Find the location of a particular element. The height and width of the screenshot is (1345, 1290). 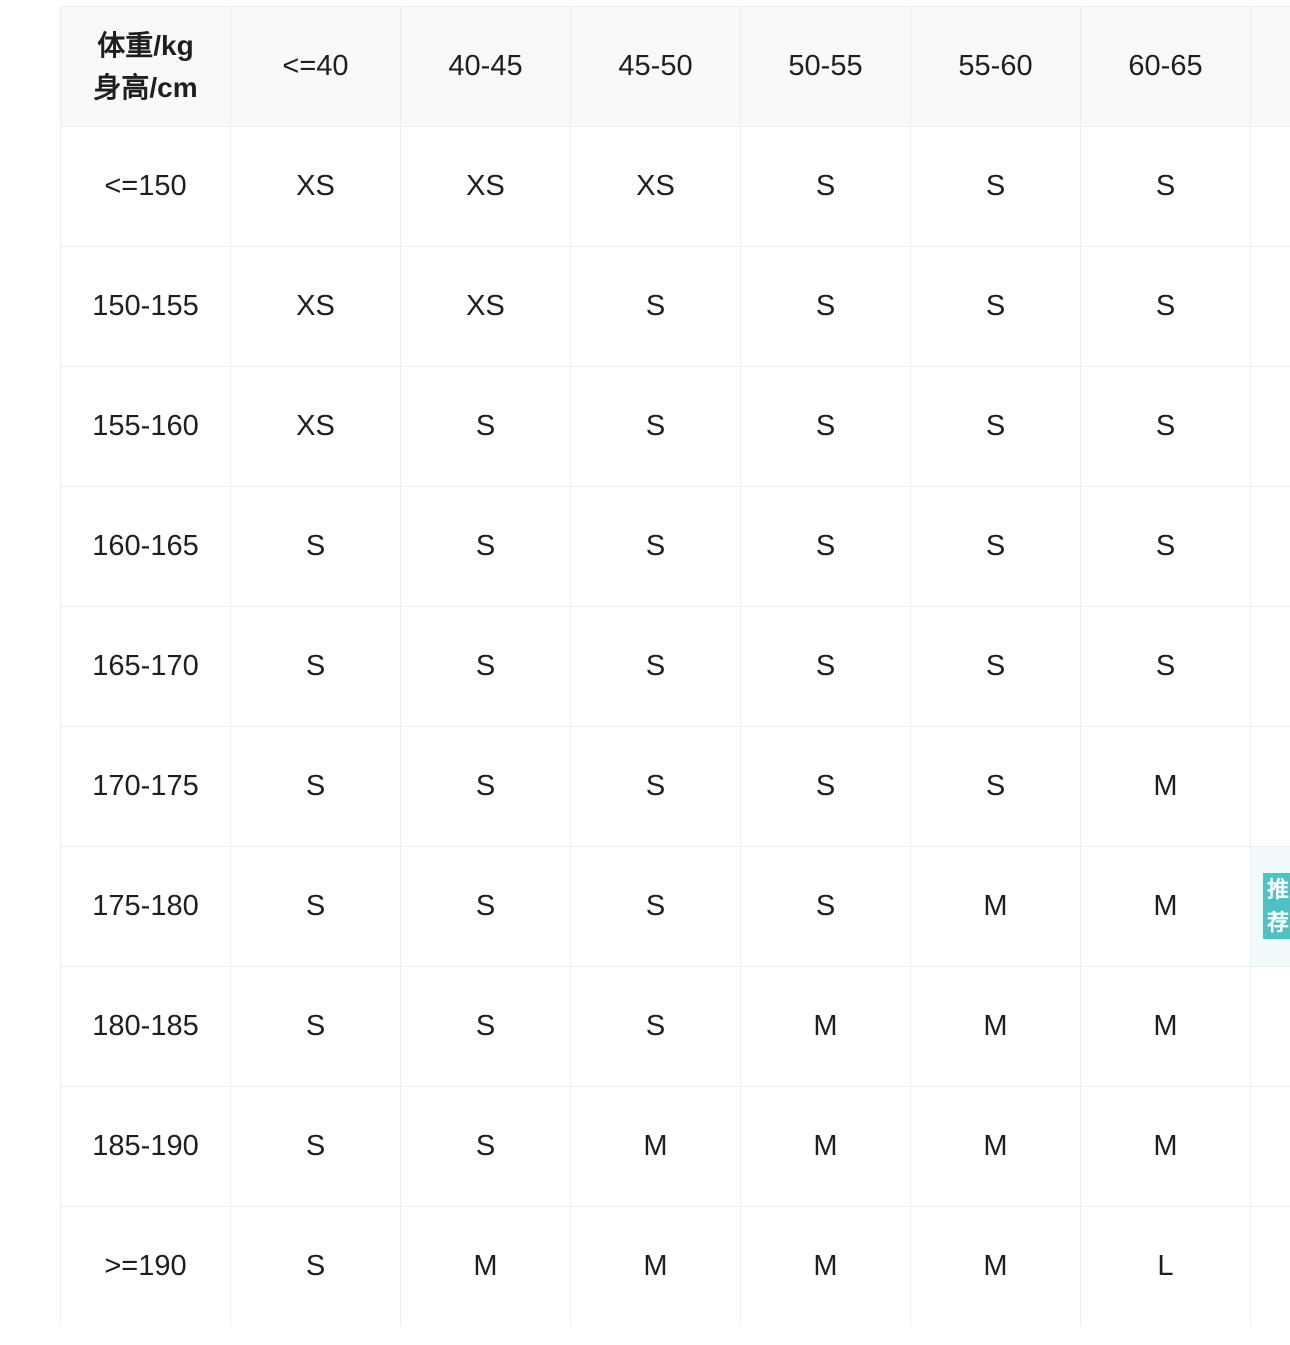

height-row-header: 185-190 is located at coordinates (145, 1146).